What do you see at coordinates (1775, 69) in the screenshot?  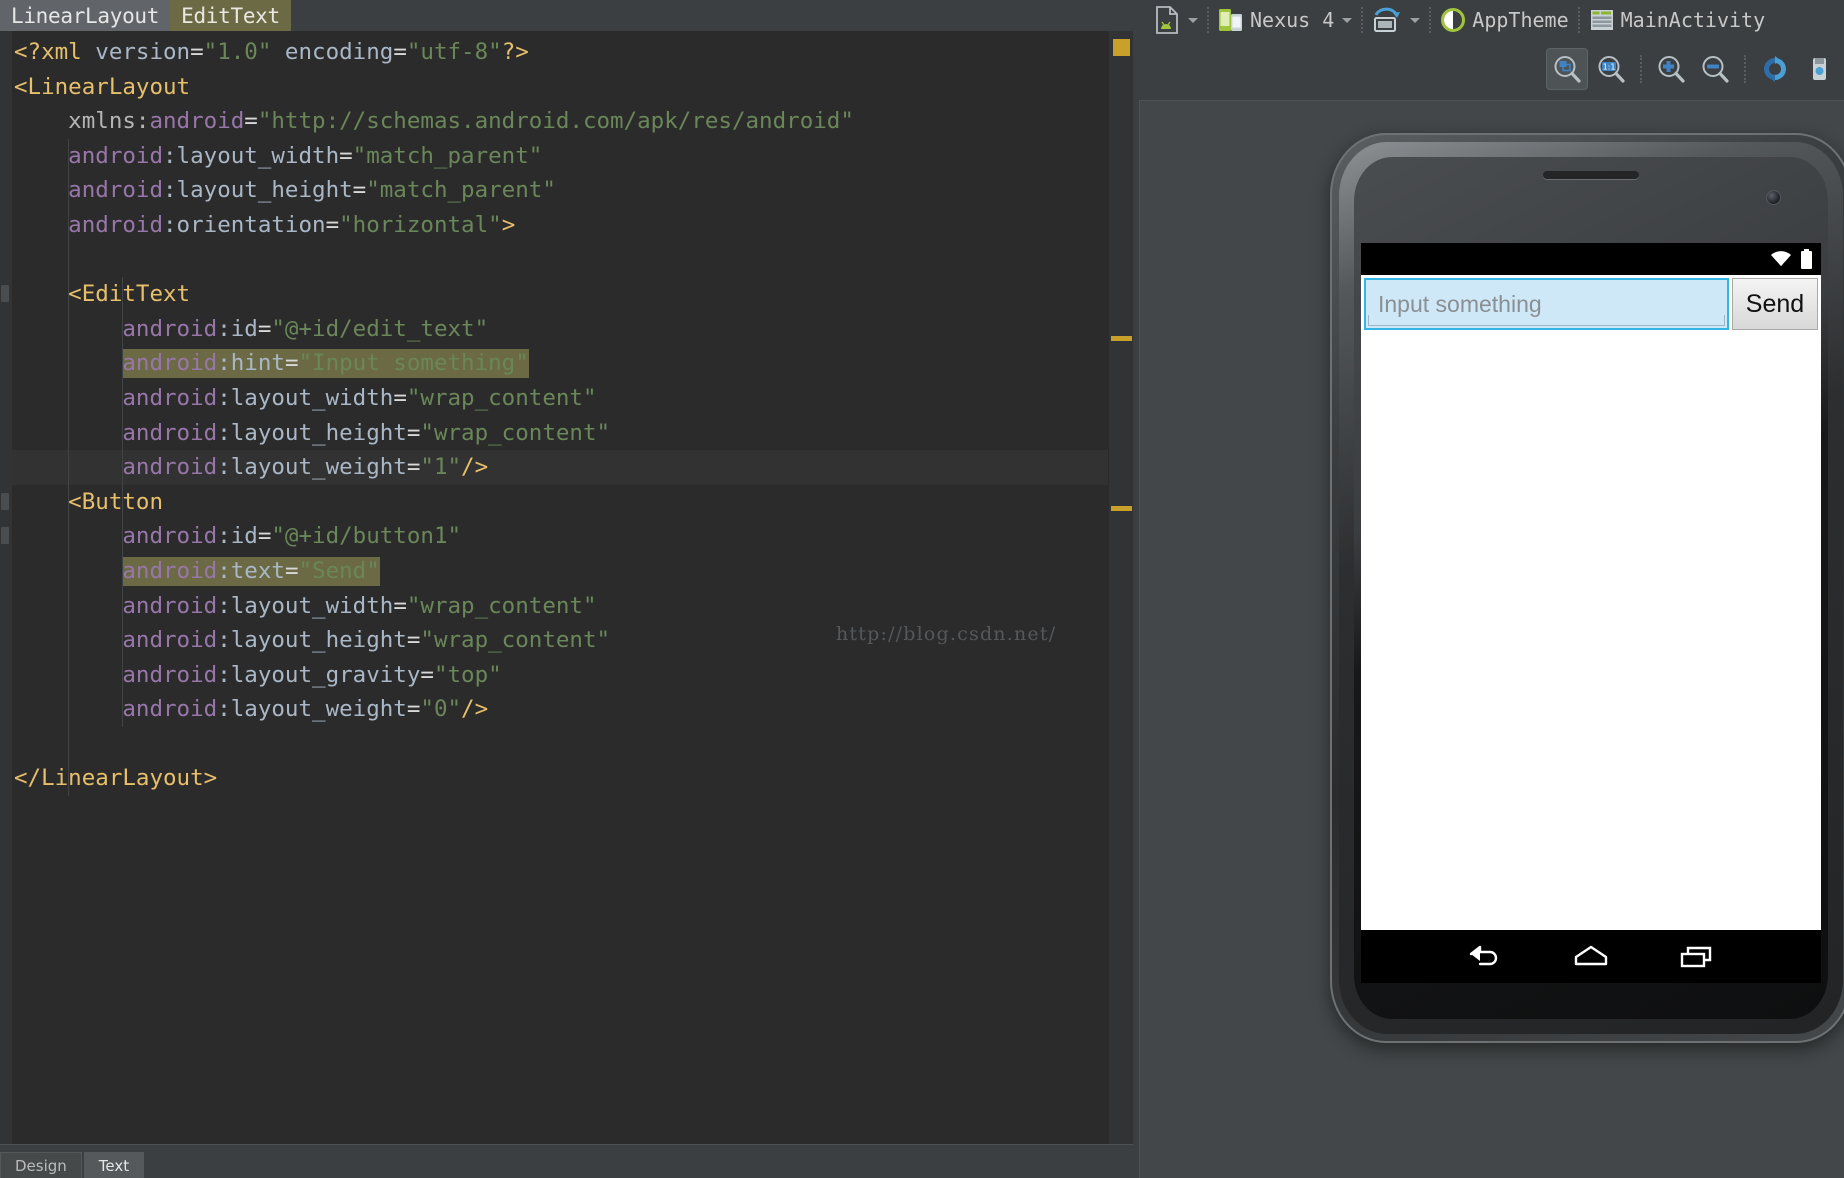 I see `refresh-button` at bounding box center [1775, 69].